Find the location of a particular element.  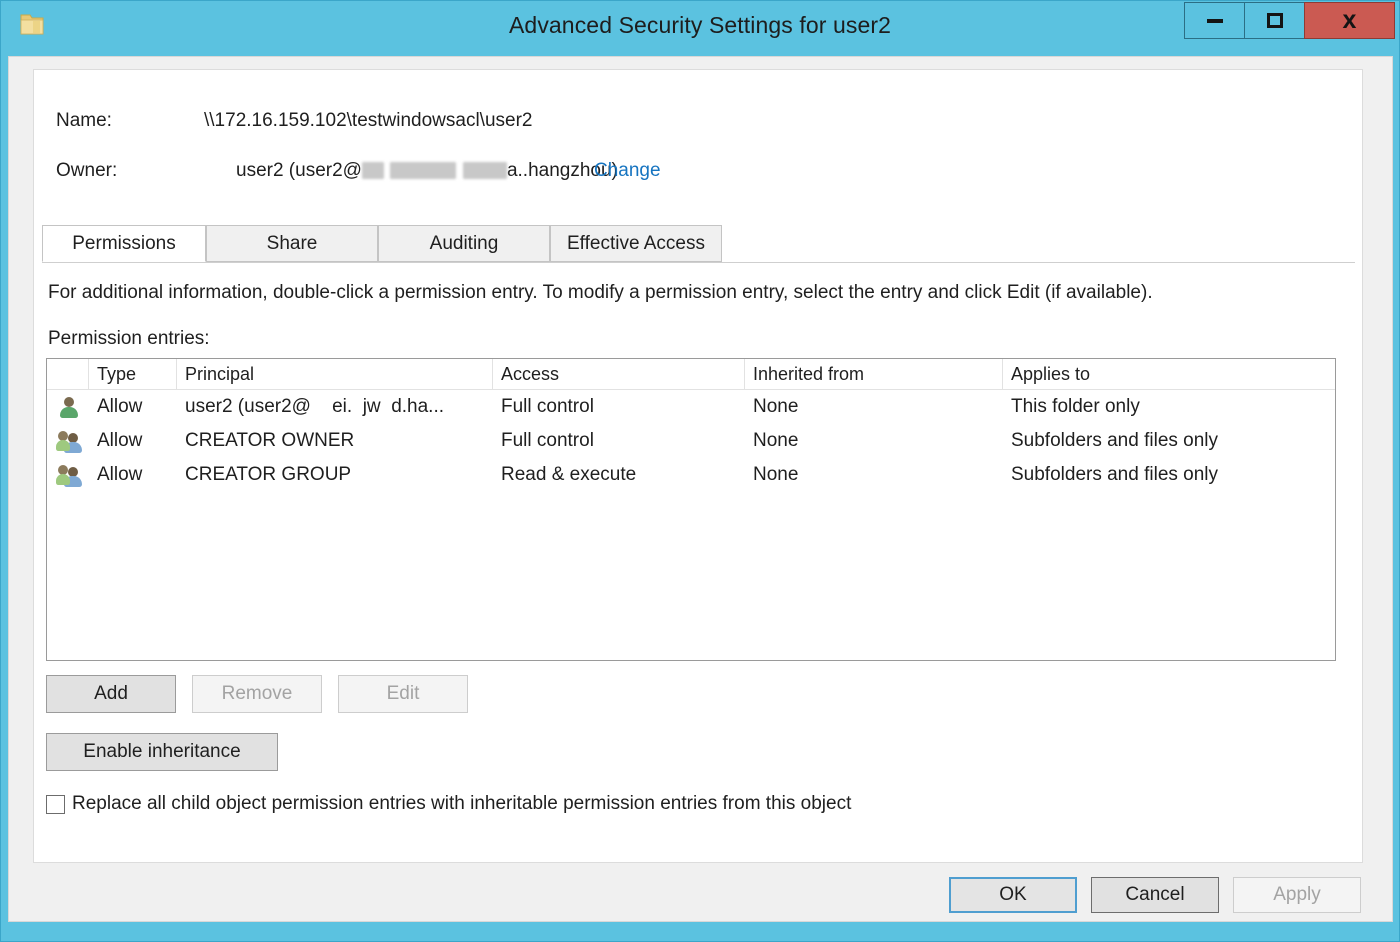

remove-button: Remove is located at coordinates (257, 694).